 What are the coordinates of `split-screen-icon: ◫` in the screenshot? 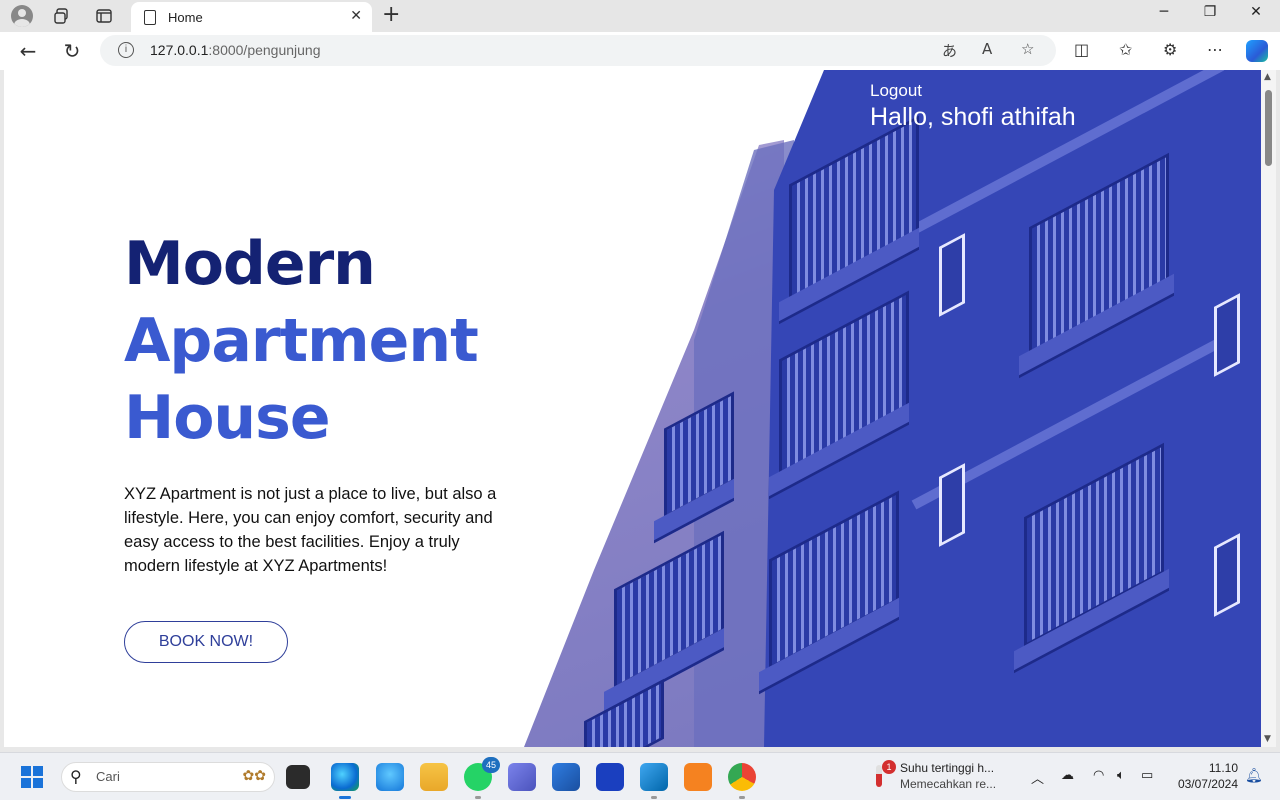 It's located at (1081, 49).